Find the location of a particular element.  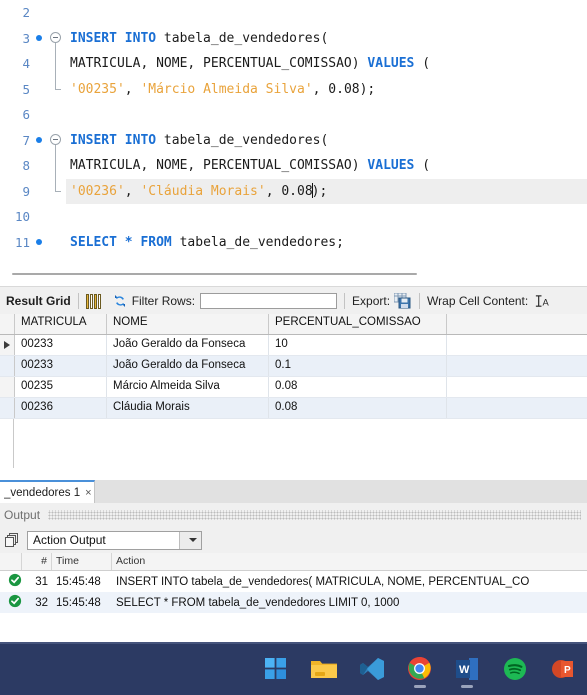

token-id: ( is located at coordinates (426, 166).